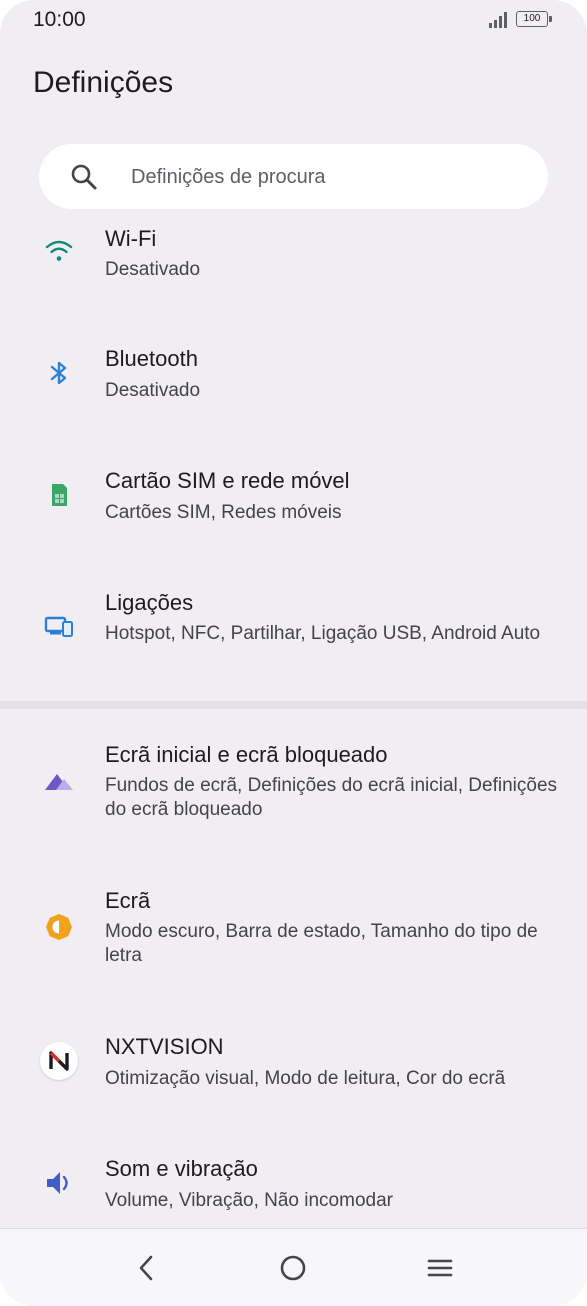 The image size is (587, 1306). I want to click on search-bar: Definições de procura, so click(293, 176).